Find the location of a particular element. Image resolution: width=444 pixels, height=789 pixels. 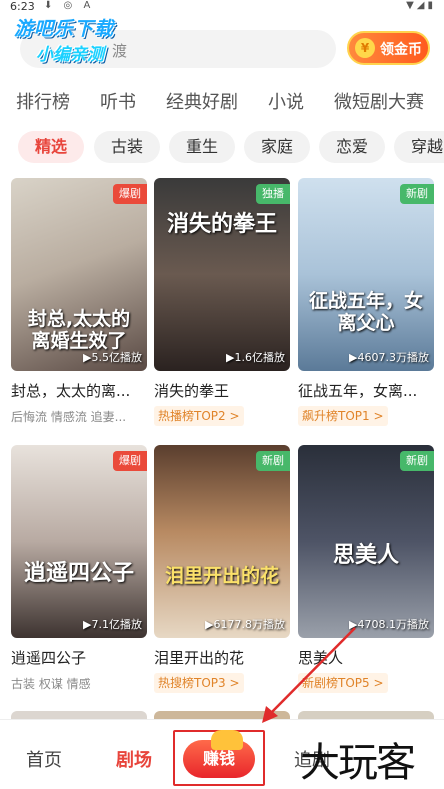

play-count: ▶1.6亿播放 is located at coordinates (255, 357).